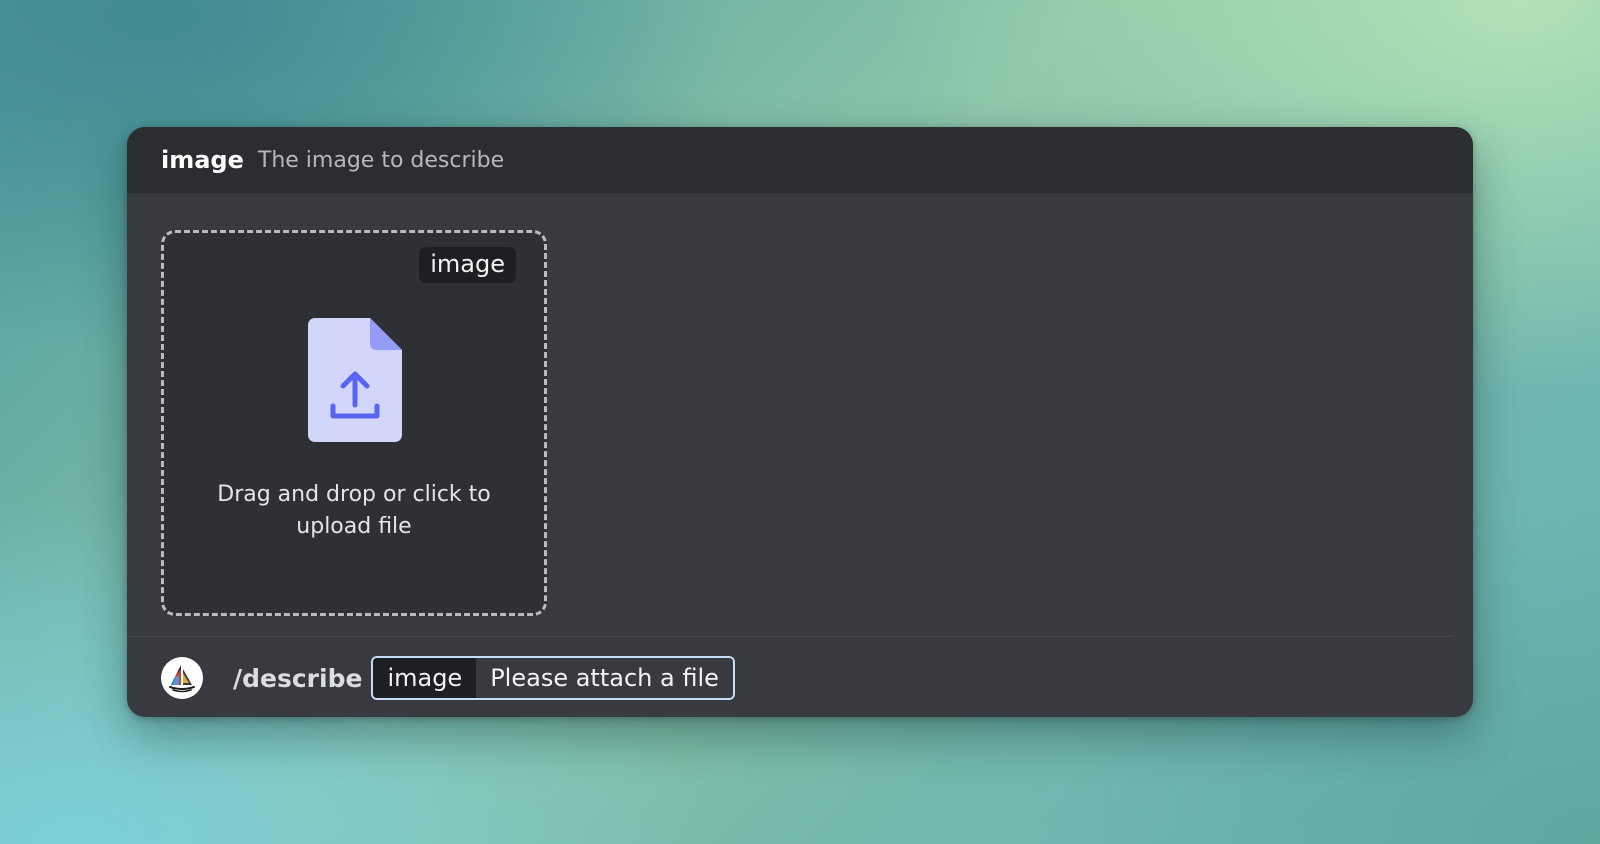 The image size is (1600, 844). Describe the element at coordinates (467, 265) in the screenshot. I see `dropzone-option-tag: image` at that location.